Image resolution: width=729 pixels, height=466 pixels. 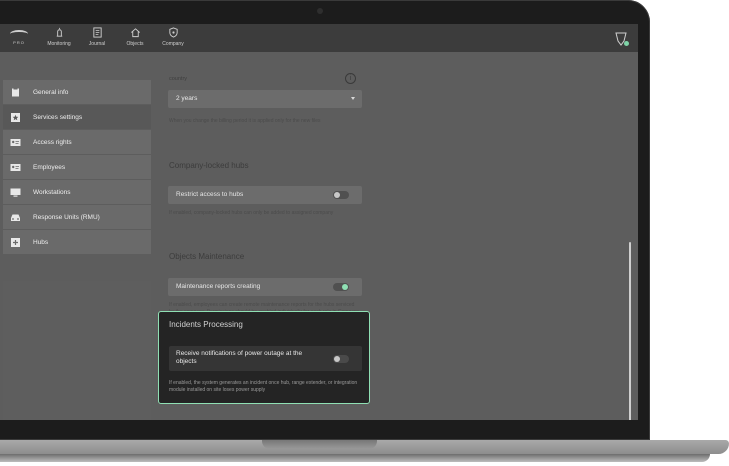 I want to click on sidebar-item-label: Response Units (RMU), so click(x=66, y=217).